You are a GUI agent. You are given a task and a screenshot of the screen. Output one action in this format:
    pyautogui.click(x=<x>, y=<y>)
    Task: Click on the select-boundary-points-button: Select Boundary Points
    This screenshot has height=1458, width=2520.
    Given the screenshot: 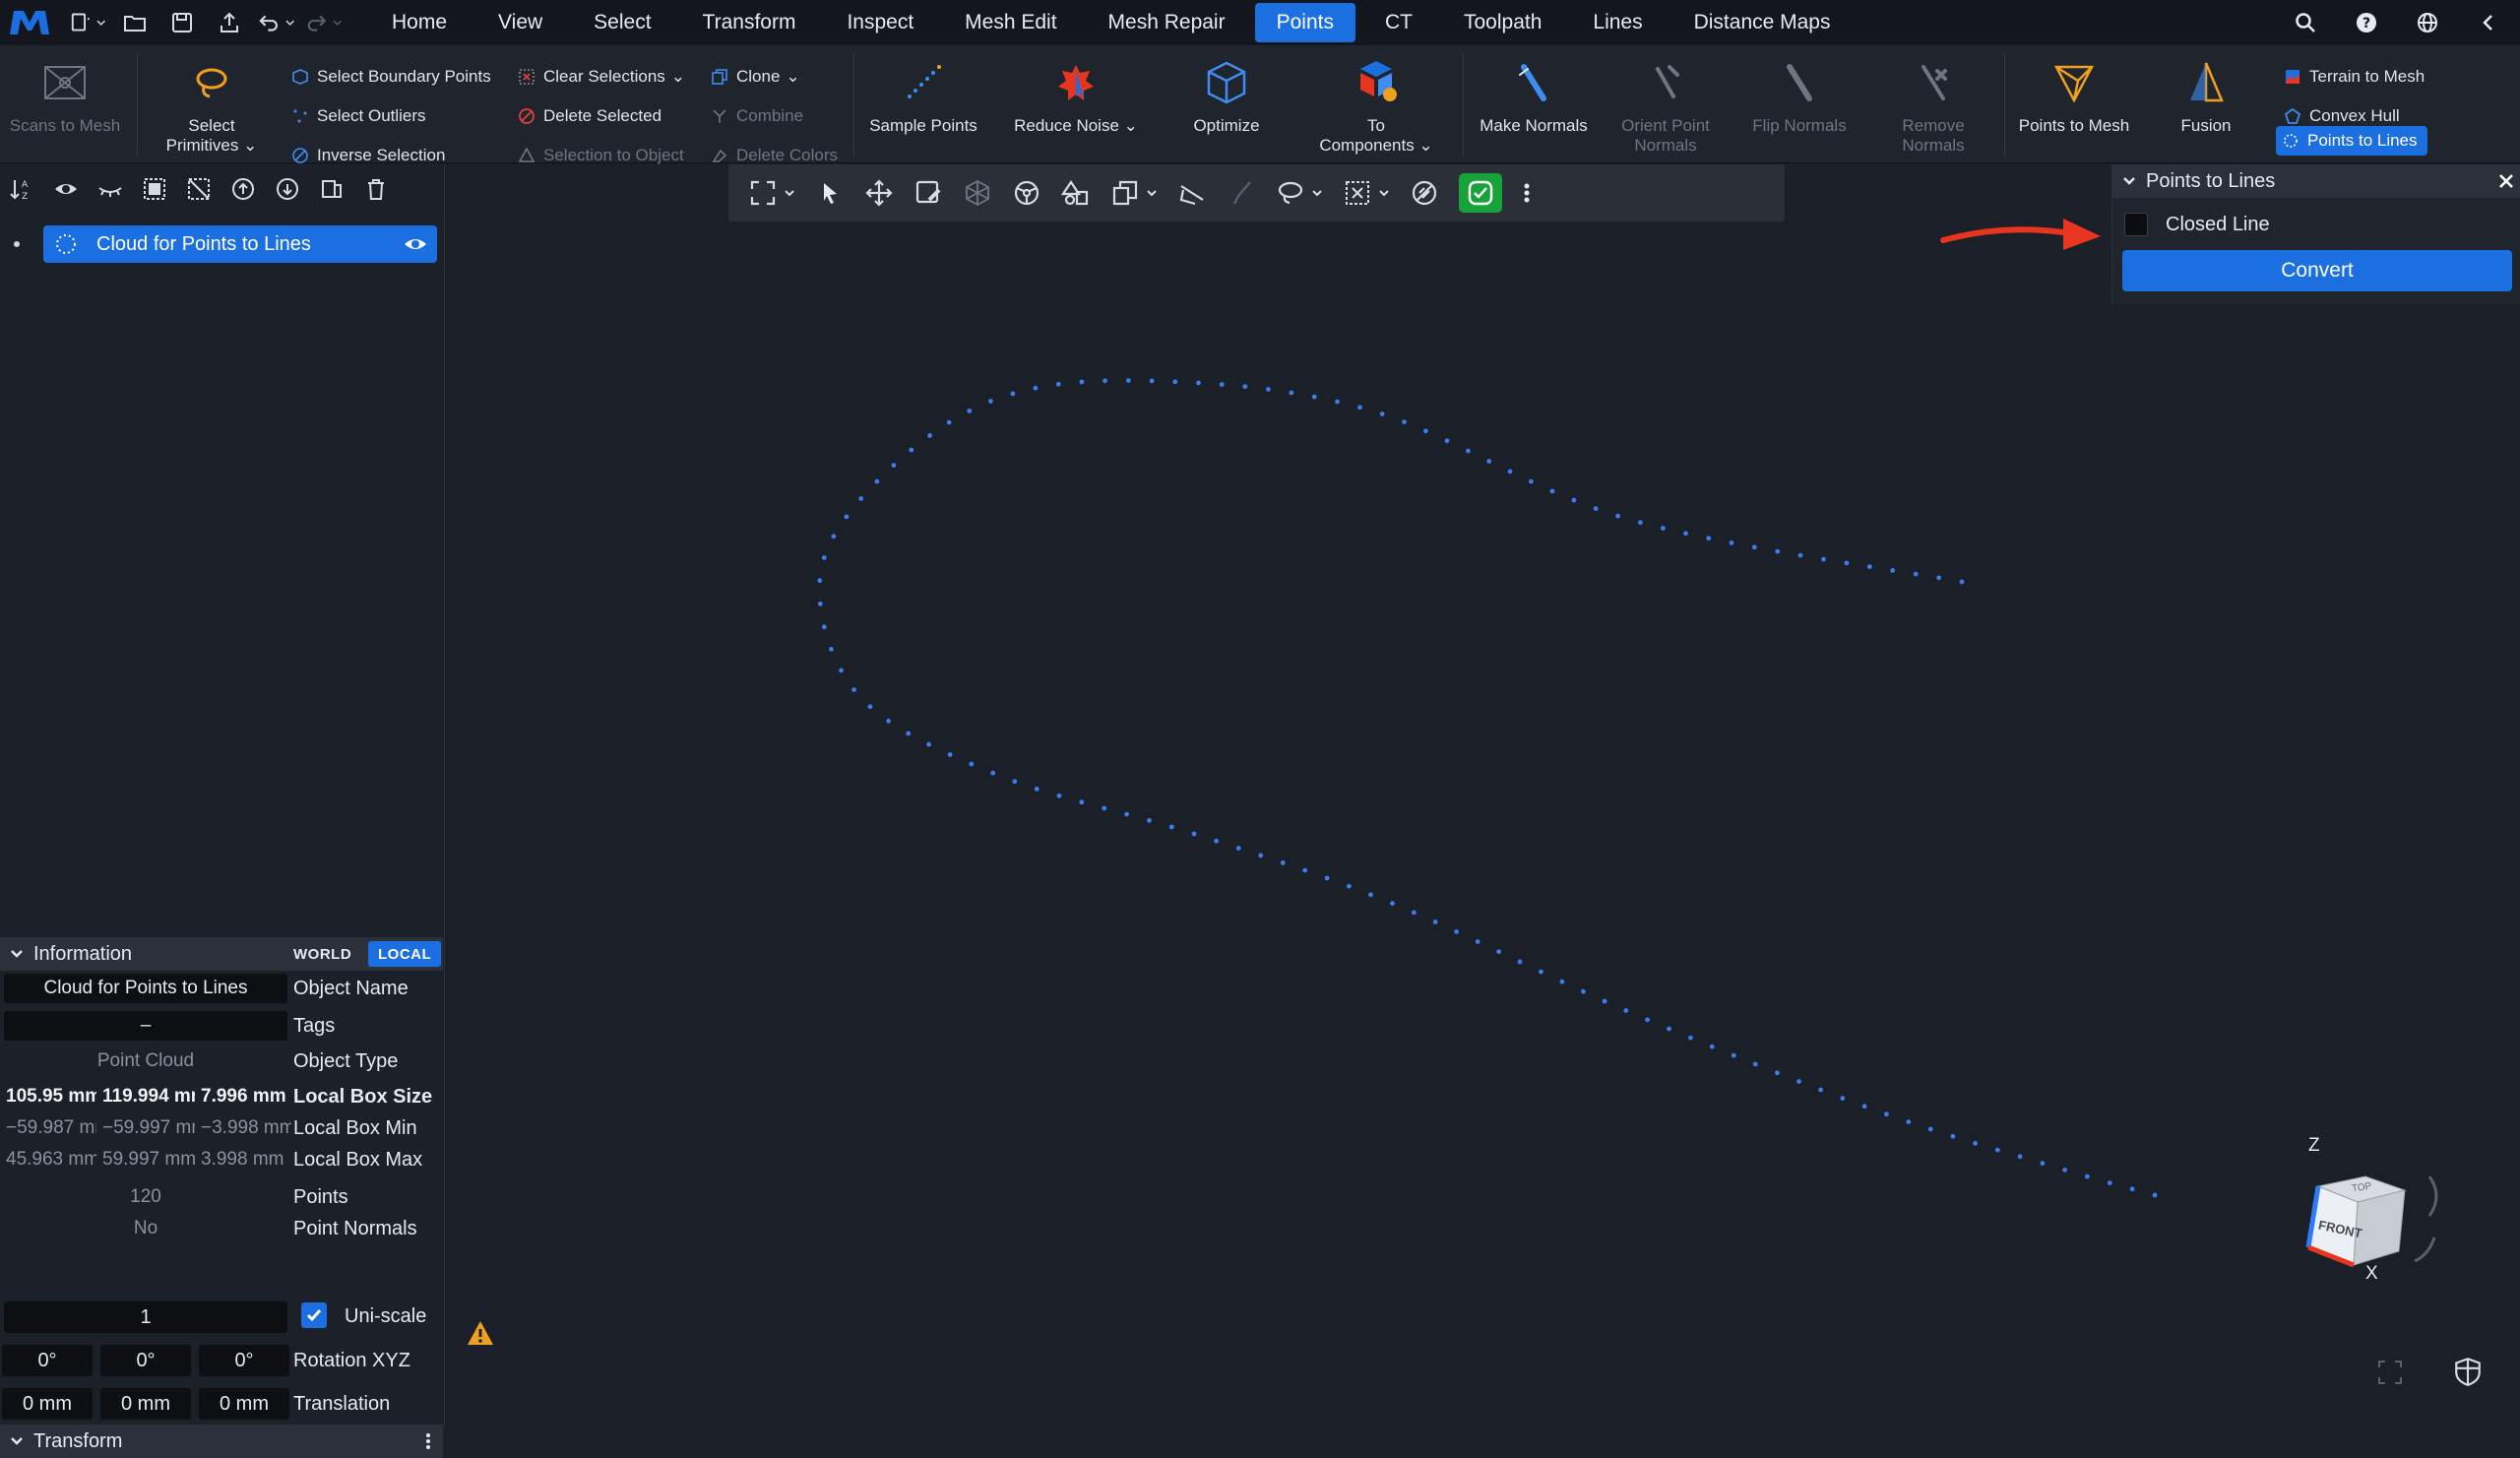 What is the action you would take?
    pyautogui.click(x=391, y=77)
    